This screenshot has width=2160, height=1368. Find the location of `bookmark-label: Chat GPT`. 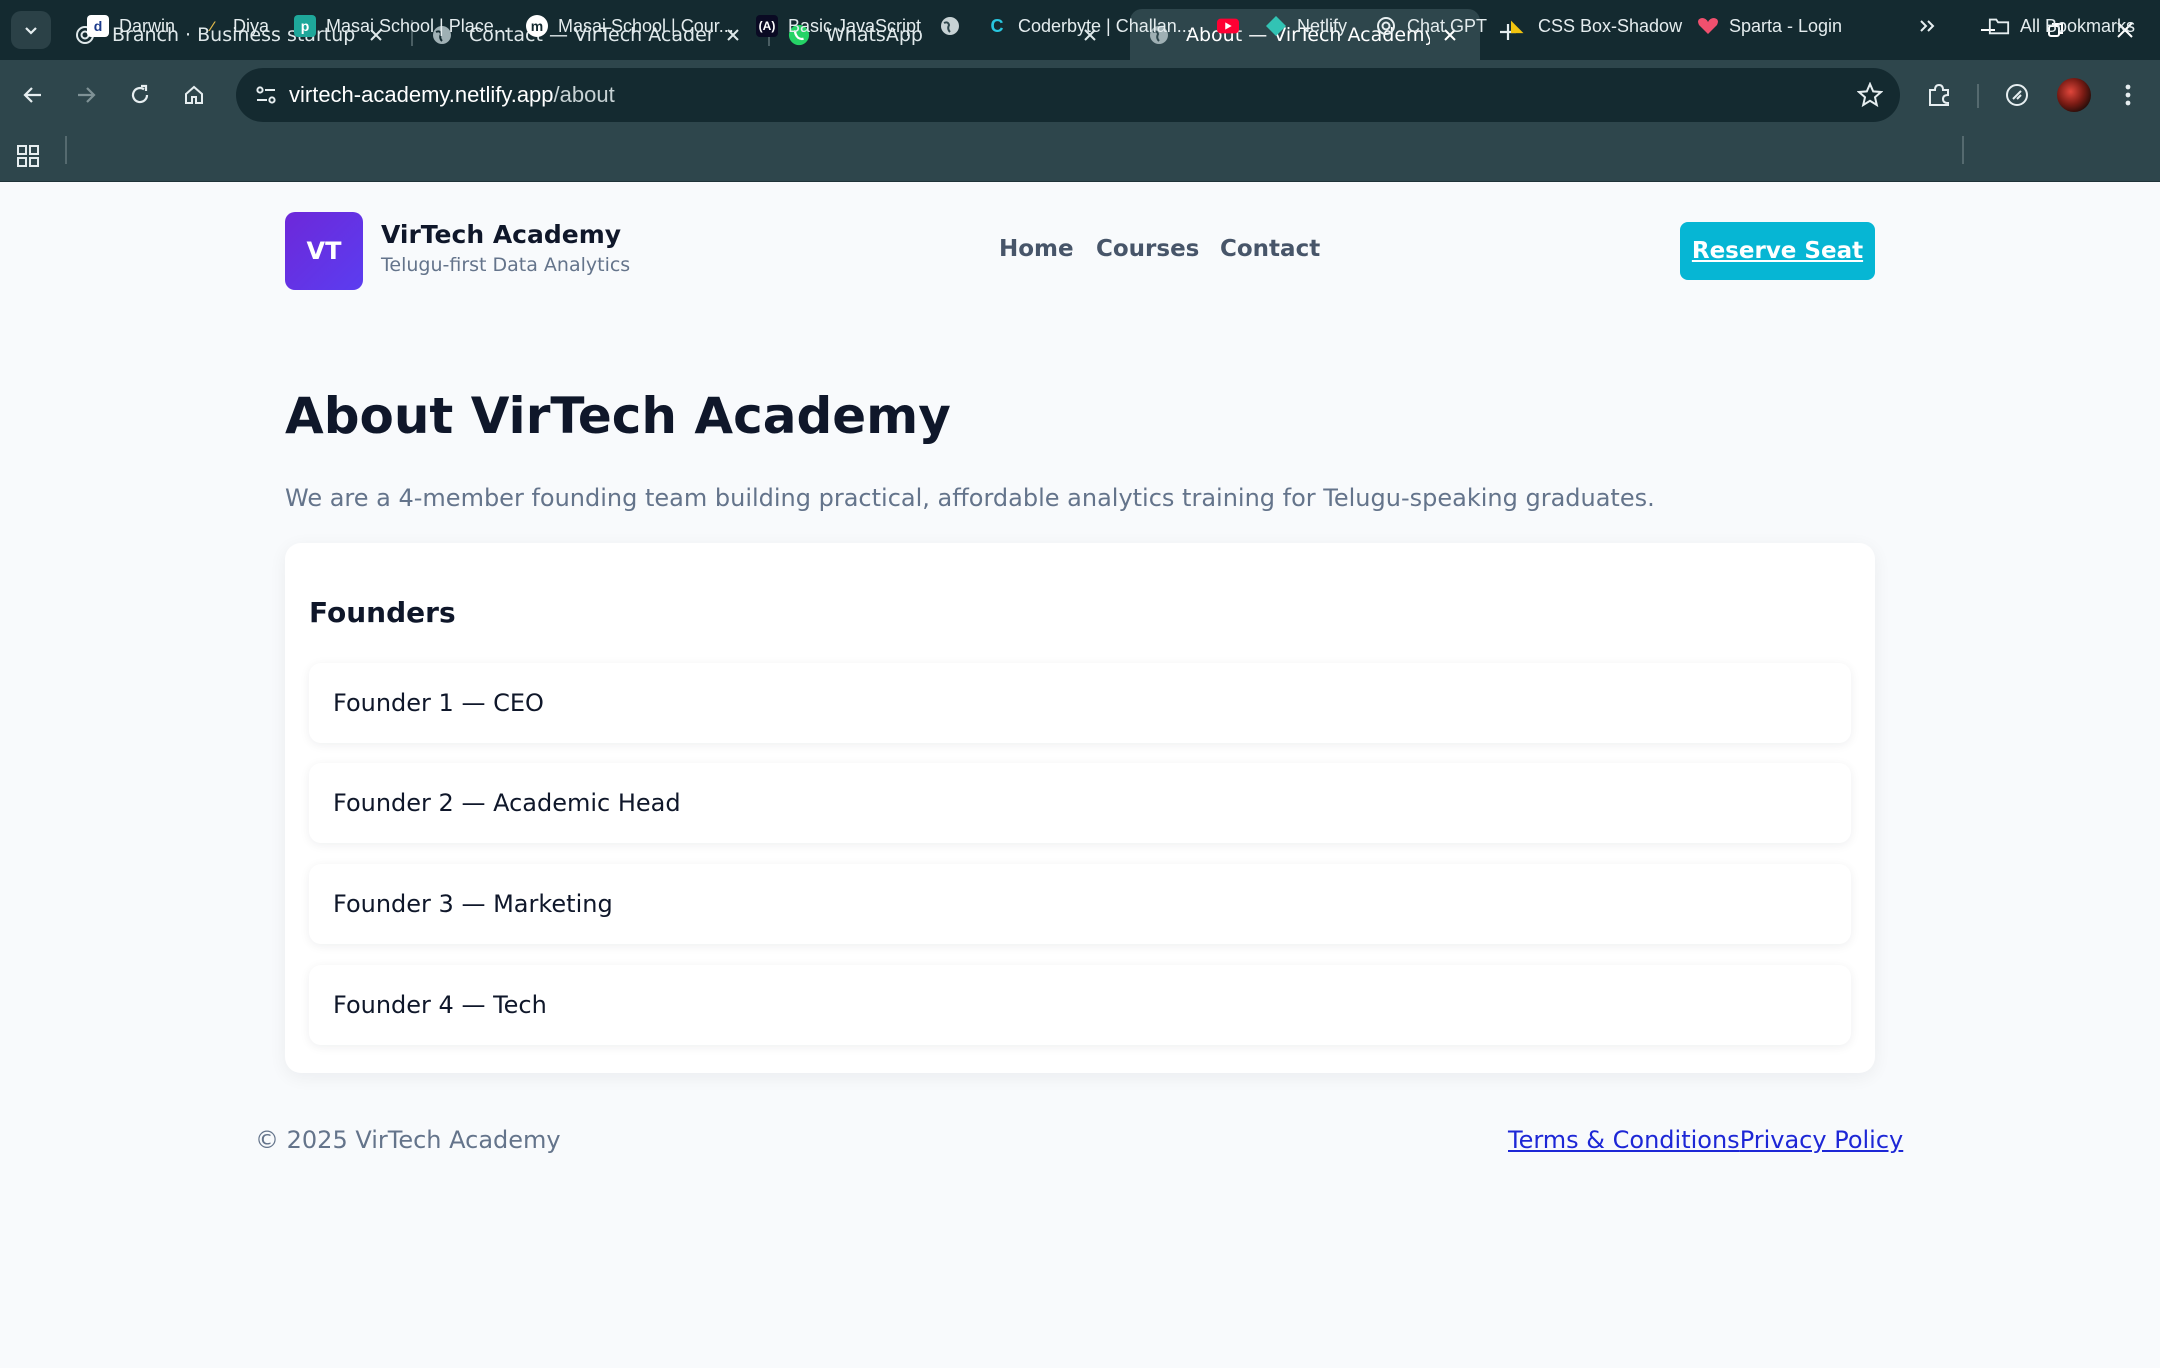

bookmark-label: Chat GPT is located at coordinates (1447, 25).